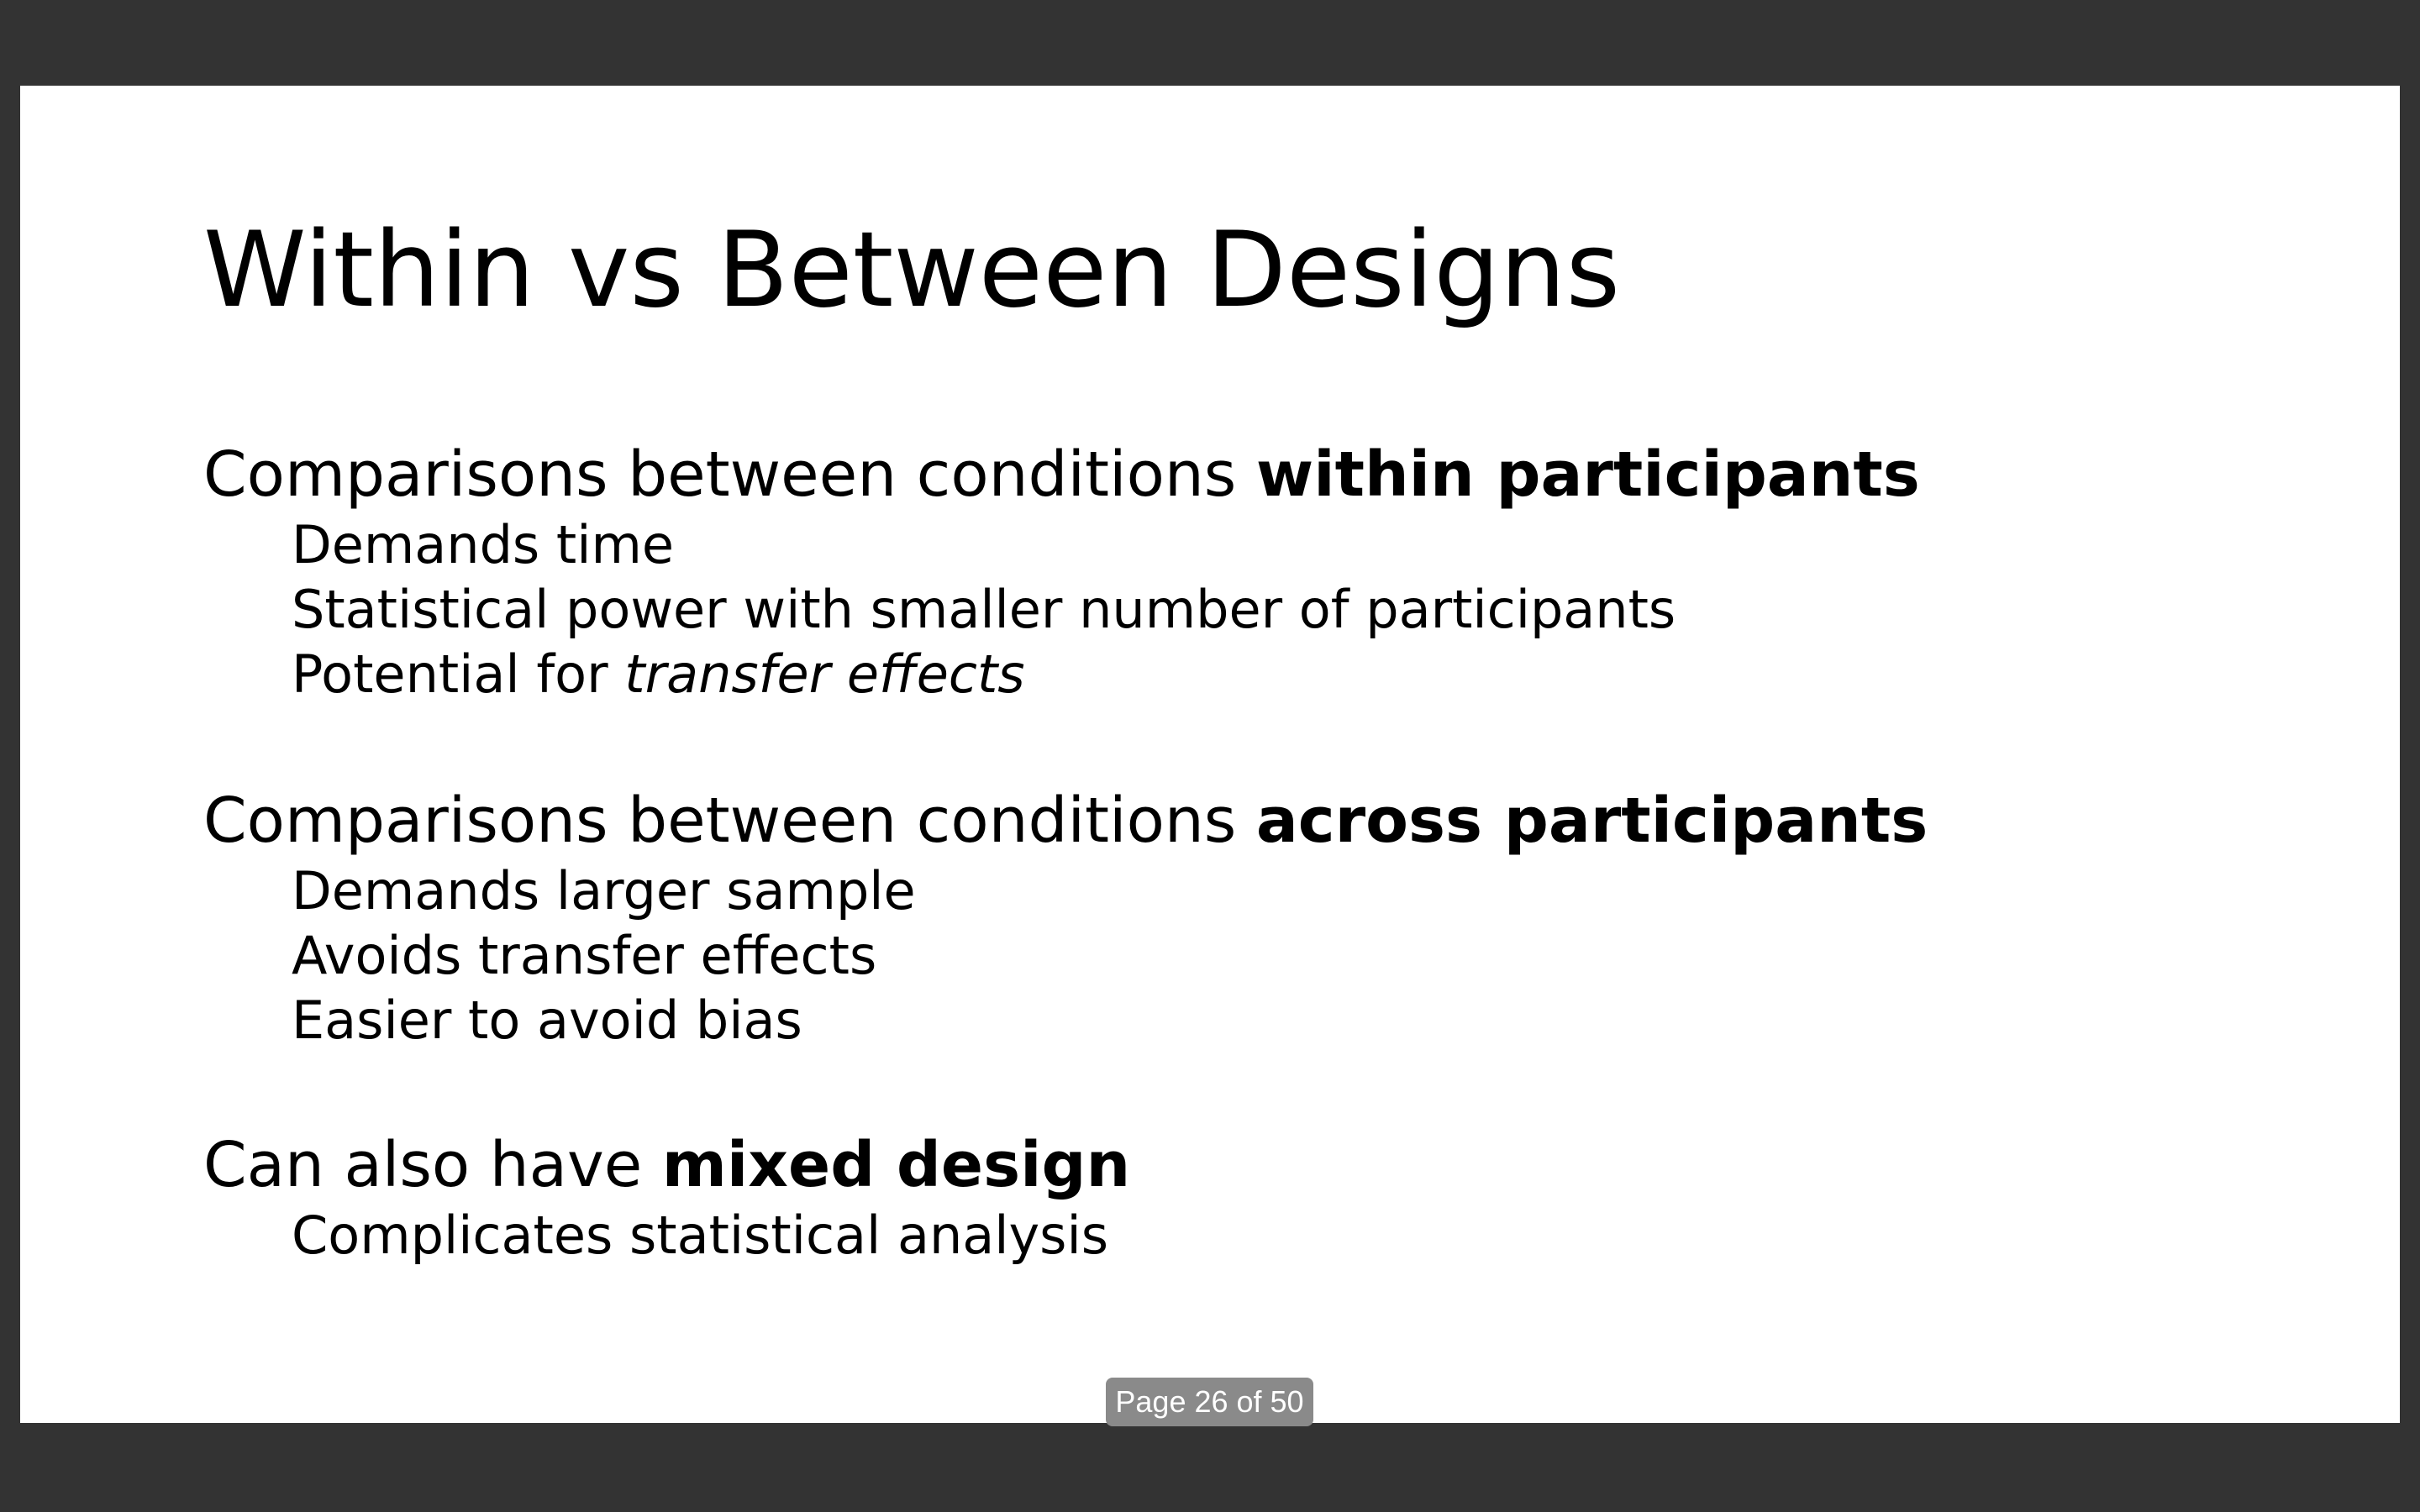 The width and height of the screenshot is (2420, 1512). What do you see at coordinates (1209, 1402) in the screenshot?
I see `page-indicator: Page 26 of 50` at bounding box center [1209, 1402].